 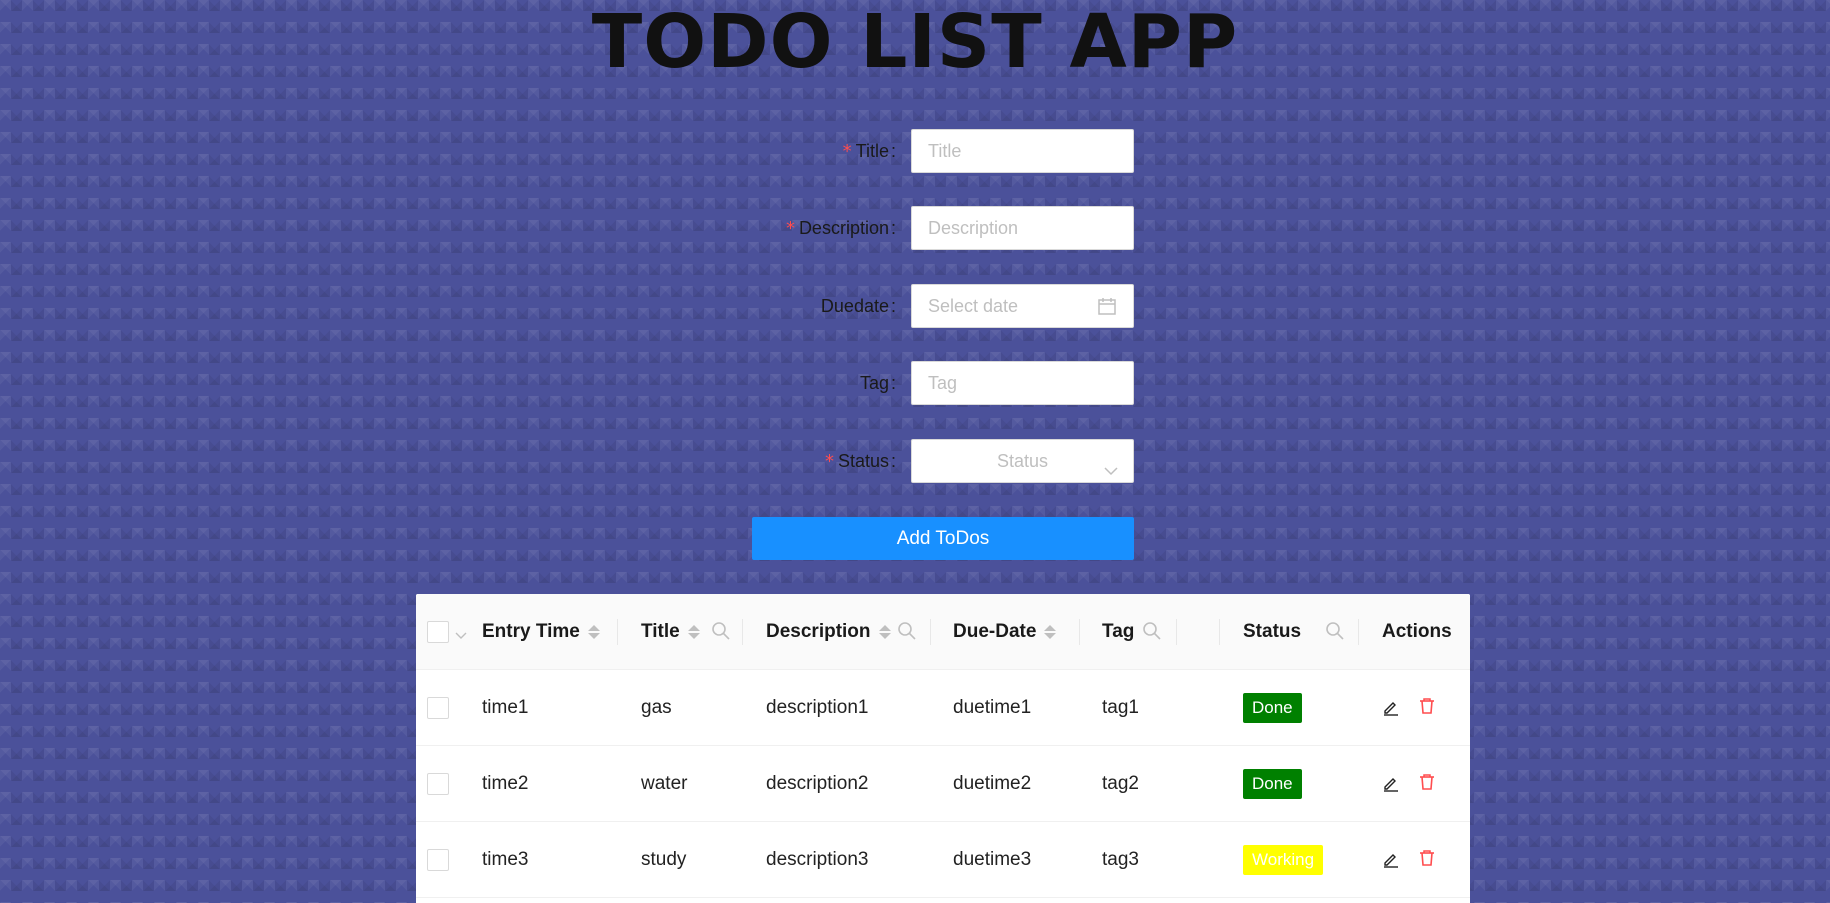 I want to click on status-select: Status, so click(x=1022, y=461).